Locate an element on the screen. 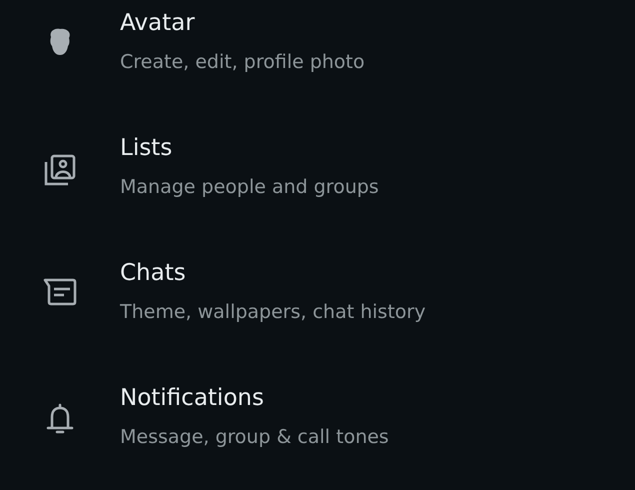 Image resolution: width=635 pixels, height=490 pixels. bell-icon is located at coordinates (60, 419).